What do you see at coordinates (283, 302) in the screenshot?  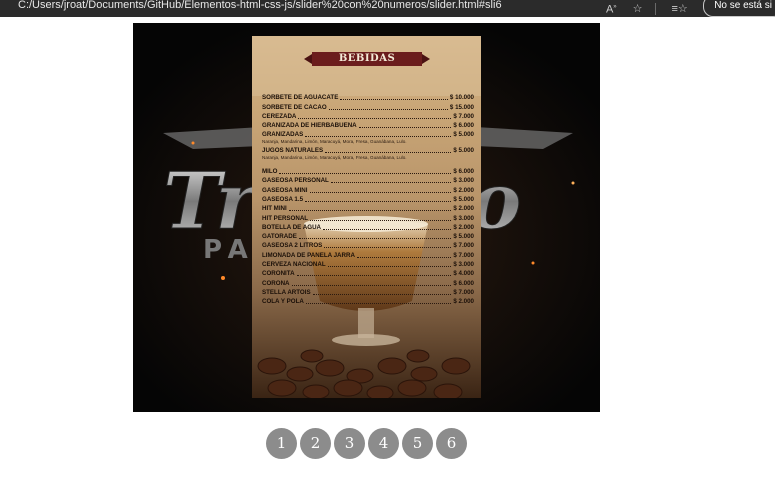 I see `menu-item-name: COLA Y POLA` at bounding box center [283, 302].